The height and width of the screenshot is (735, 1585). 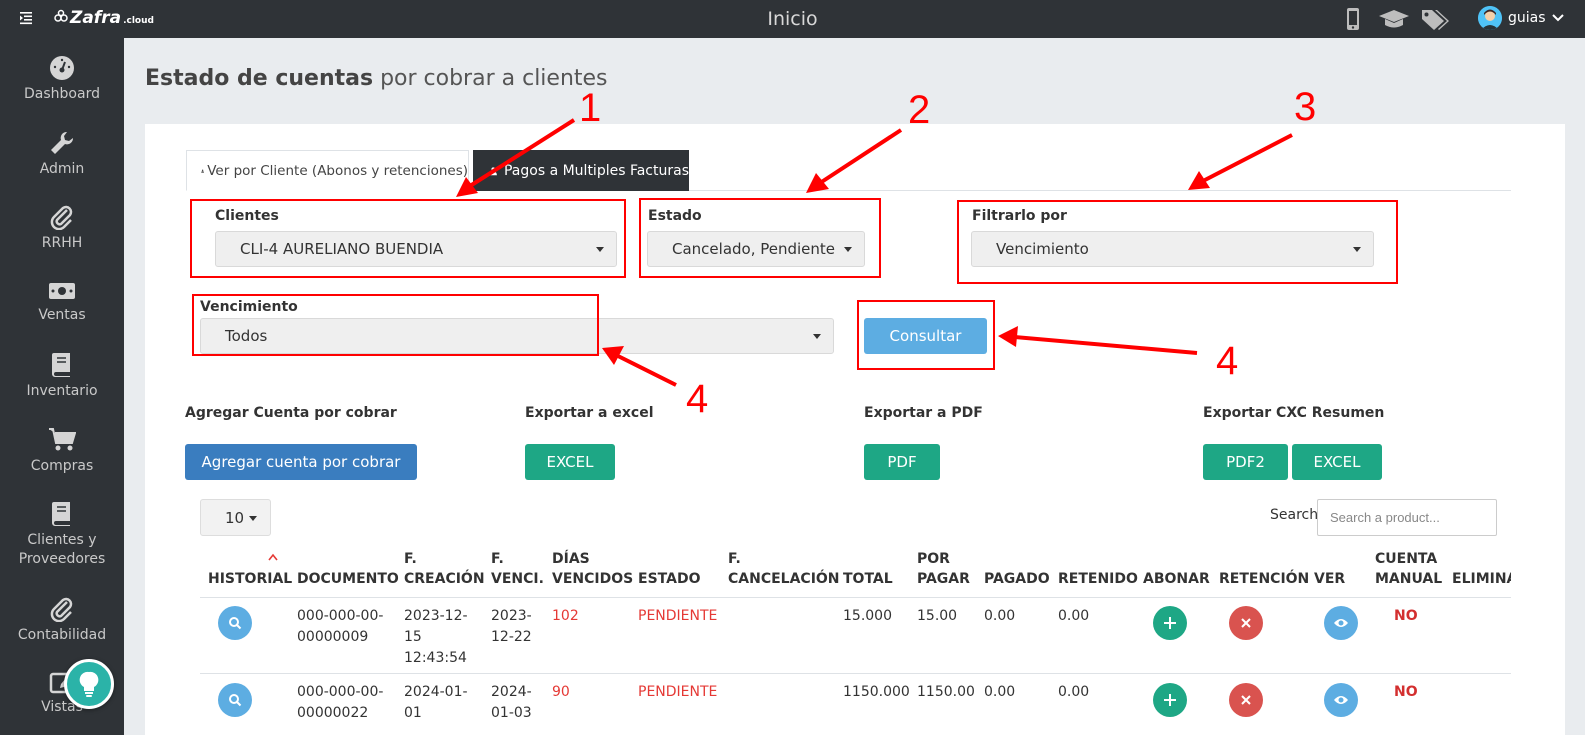 I want to click on th-por-pagar-1: POR, so click(x=933, y=559).